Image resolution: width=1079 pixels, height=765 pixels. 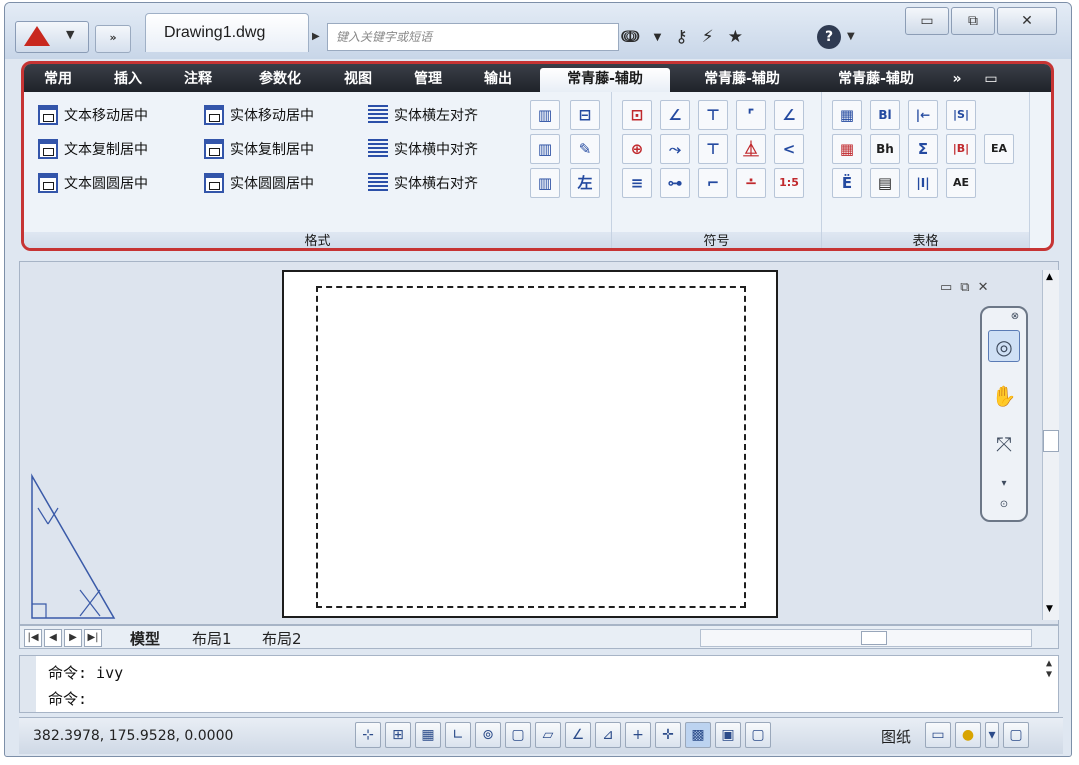 I want to click on symbol-button: ⊶, so click(x=675, y=183).